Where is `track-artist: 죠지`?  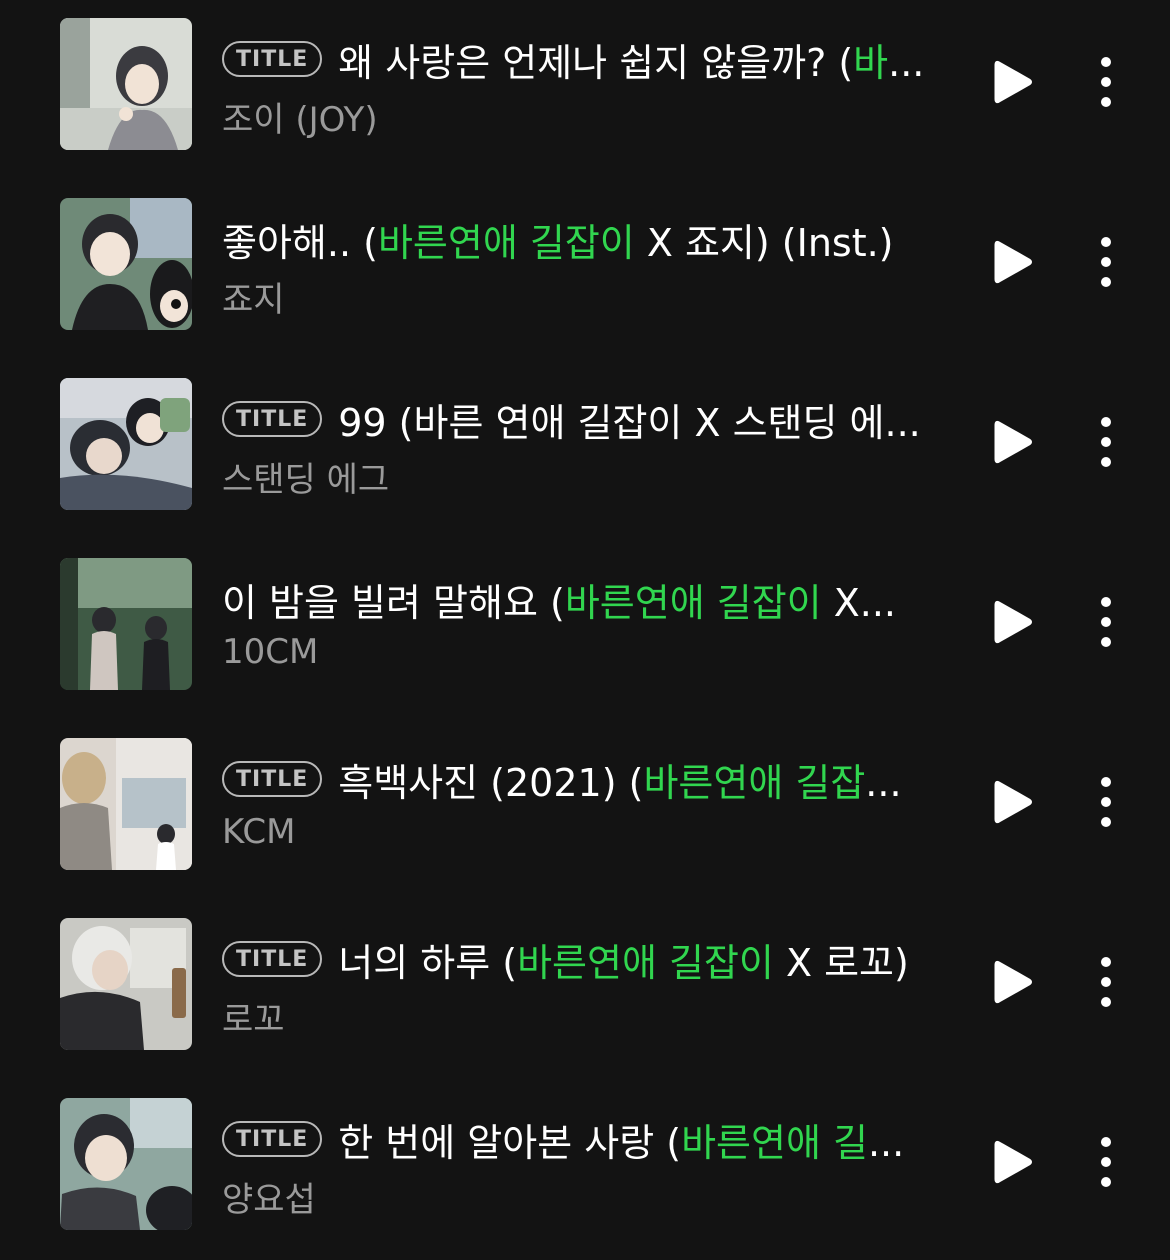
track-artist: 죠지 is located at coordinates (253, 296).